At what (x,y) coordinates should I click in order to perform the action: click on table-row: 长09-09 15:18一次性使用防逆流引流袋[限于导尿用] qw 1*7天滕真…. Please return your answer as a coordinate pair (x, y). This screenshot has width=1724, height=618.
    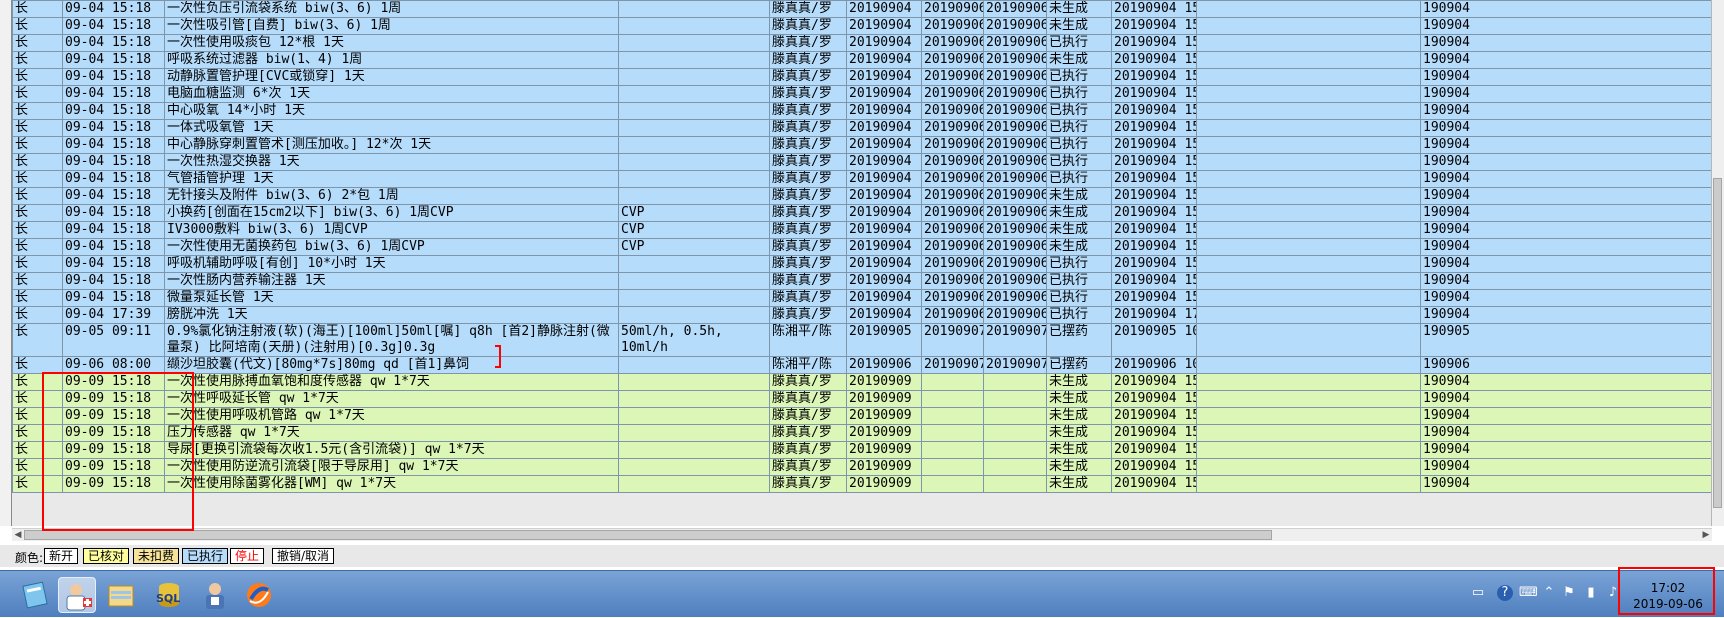
    Looking at the image, I should click on (868, 467).